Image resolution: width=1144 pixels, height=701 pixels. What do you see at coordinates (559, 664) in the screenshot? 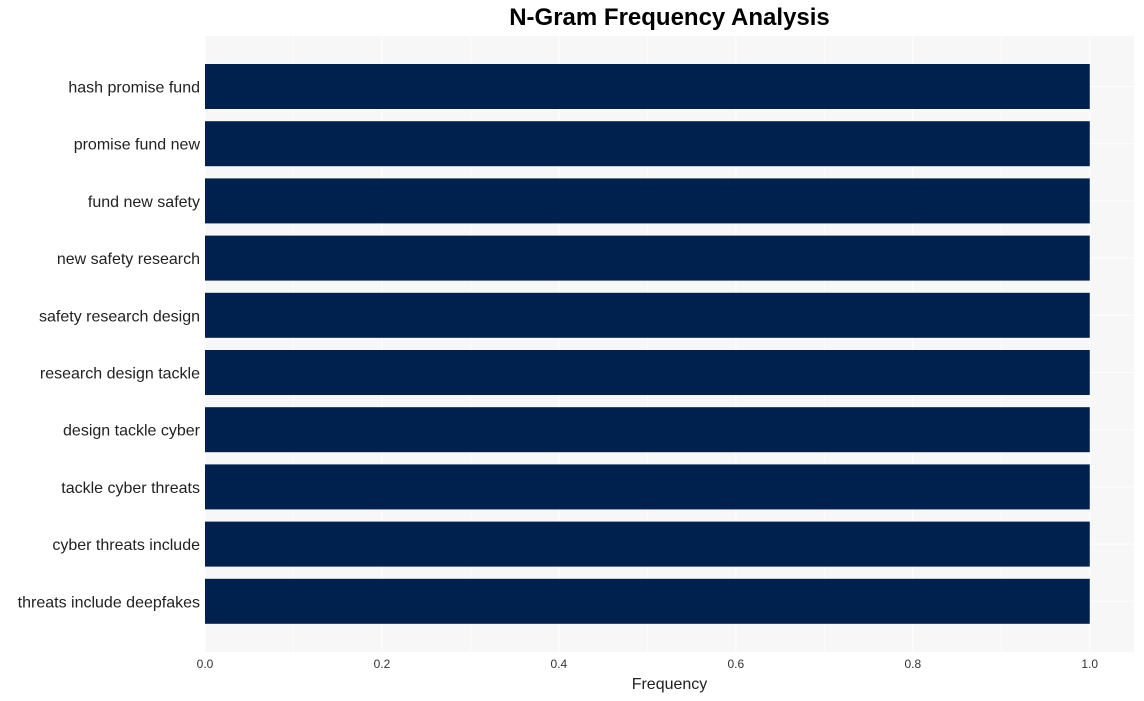
I see `x-tick-label: 0.4` at bounding box center [559, 664].